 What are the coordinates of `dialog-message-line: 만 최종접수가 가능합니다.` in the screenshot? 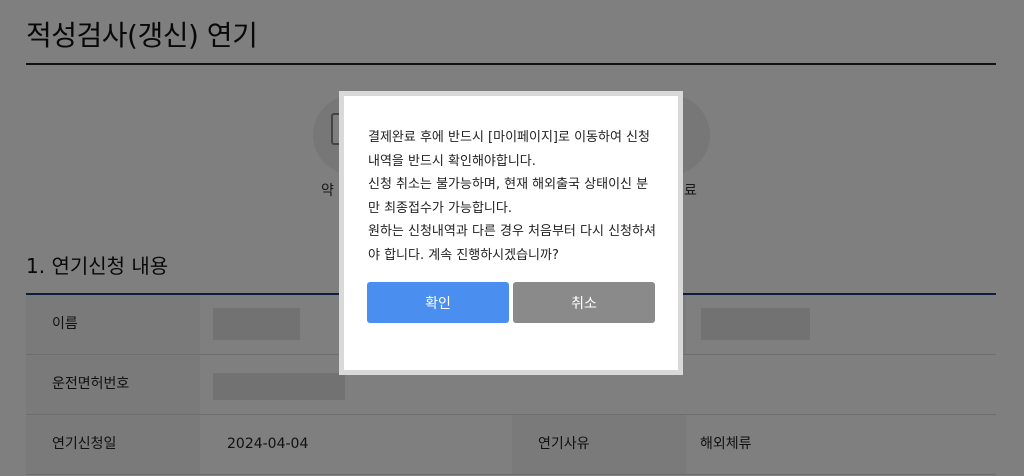 It's located at (440, 208).